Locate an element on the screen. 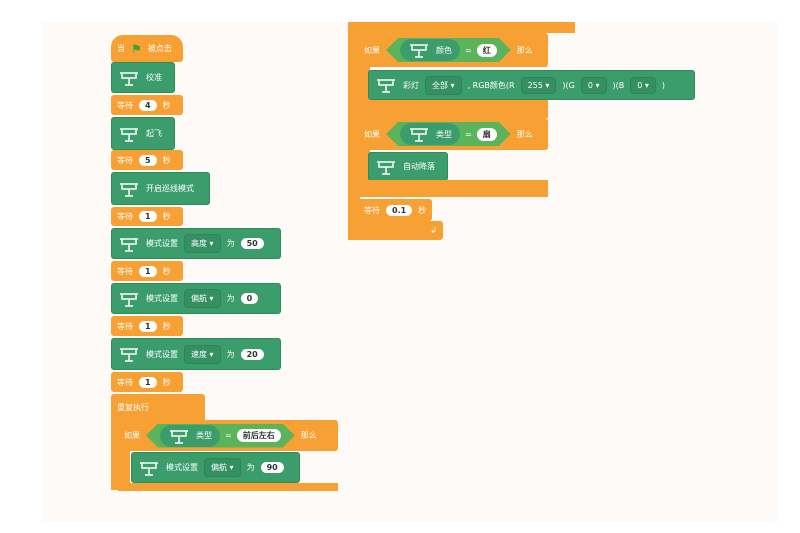 This screenshot has width=800, height=533. value-input: 50 is located at coordinates (252, 243).